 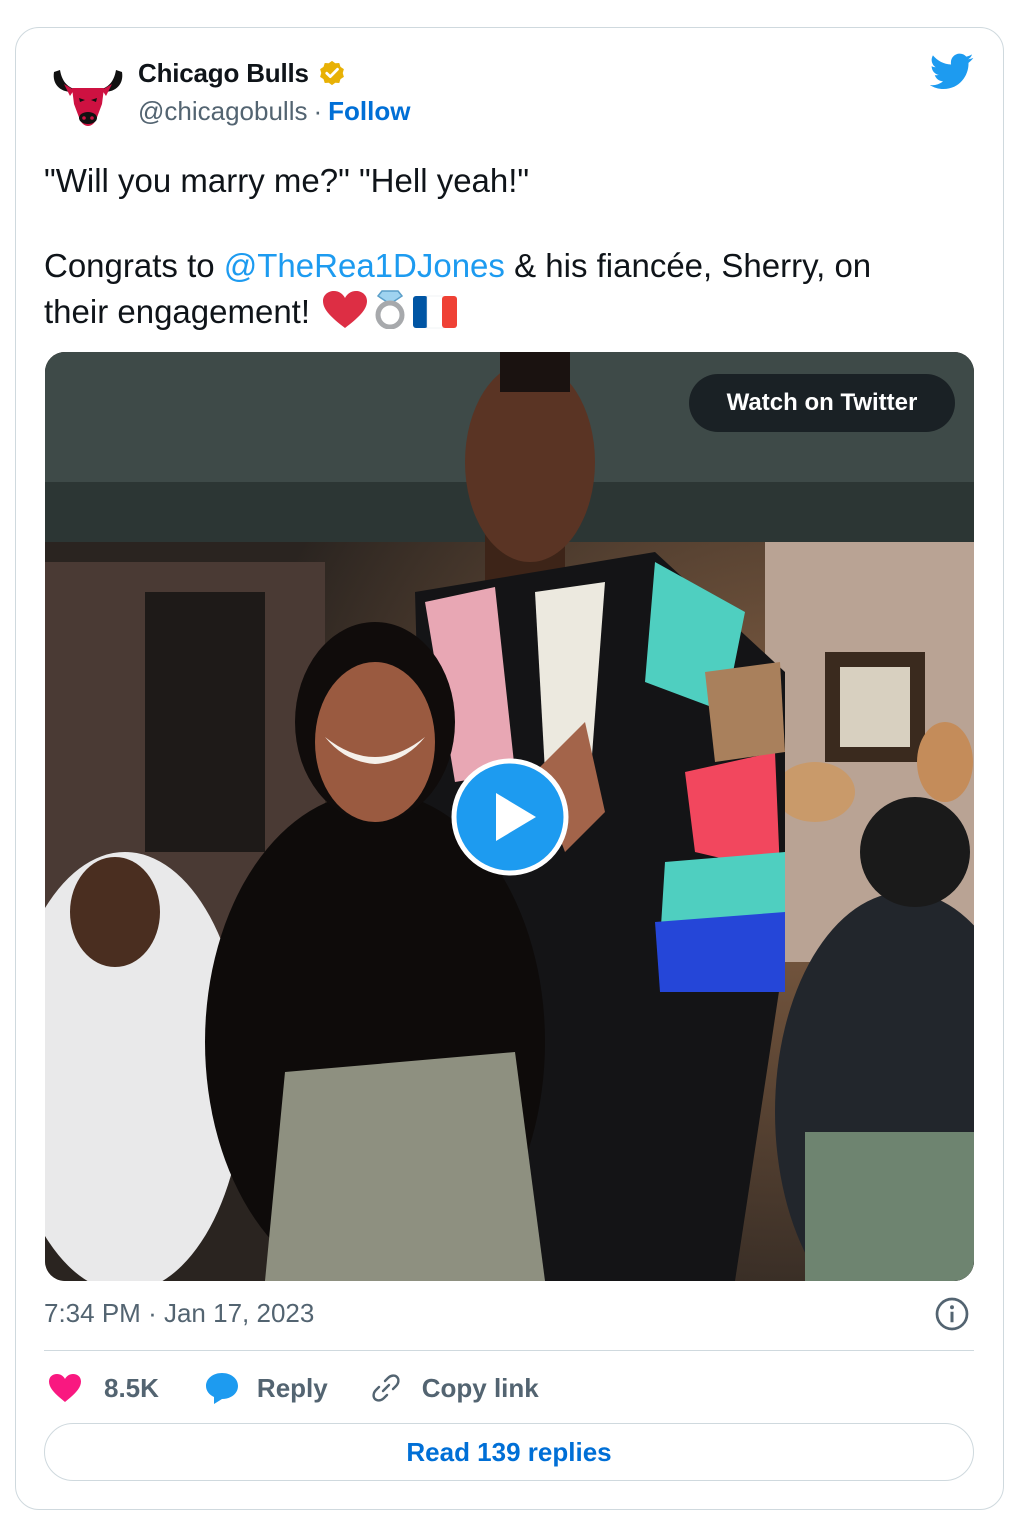 I want to click on reply-bubble-icon, so click(x=221, y=1388).